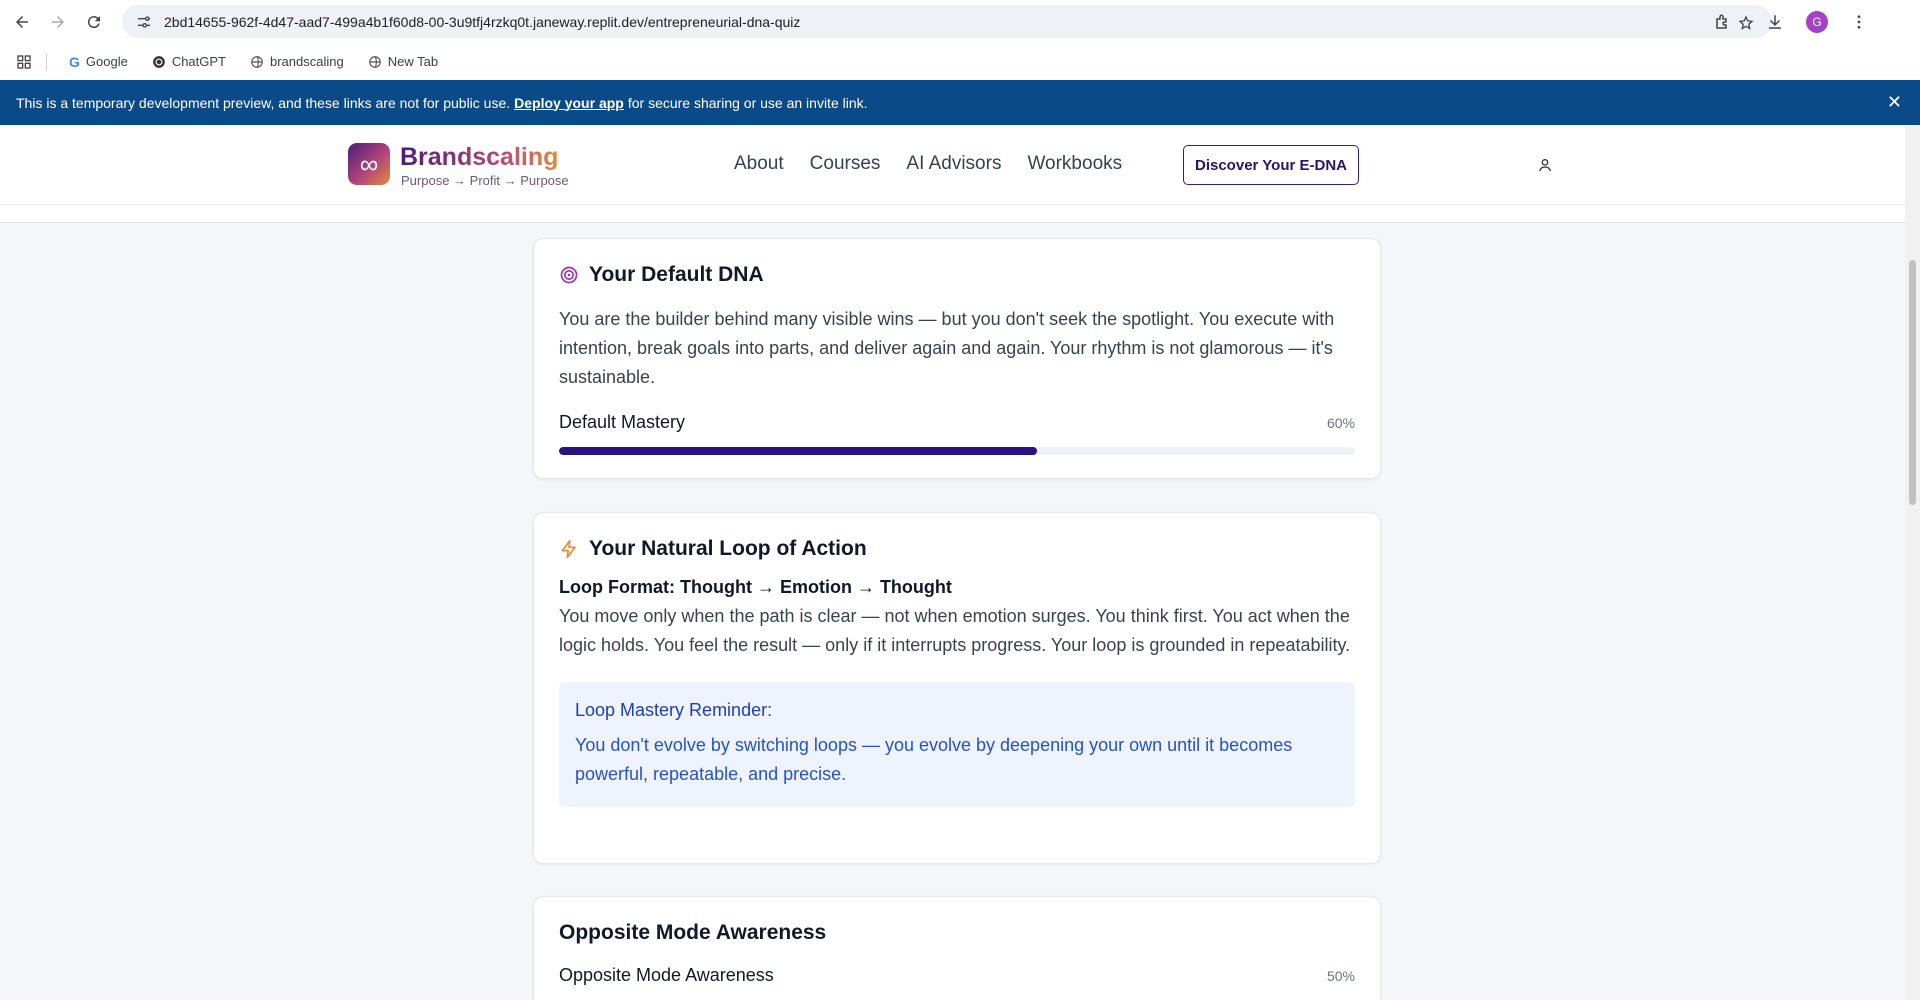  Describe the element at coordinates (957, 933) in the screenshot. I see `opposite-mode-heading: Opposite Mode Awareness` at that location.